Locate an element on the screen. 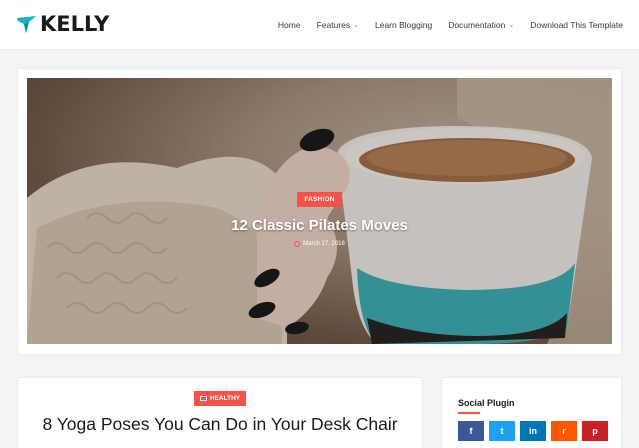 This screenshot has width=639, height=448. nav-item-label: Home is located at coordinates (289, 25).